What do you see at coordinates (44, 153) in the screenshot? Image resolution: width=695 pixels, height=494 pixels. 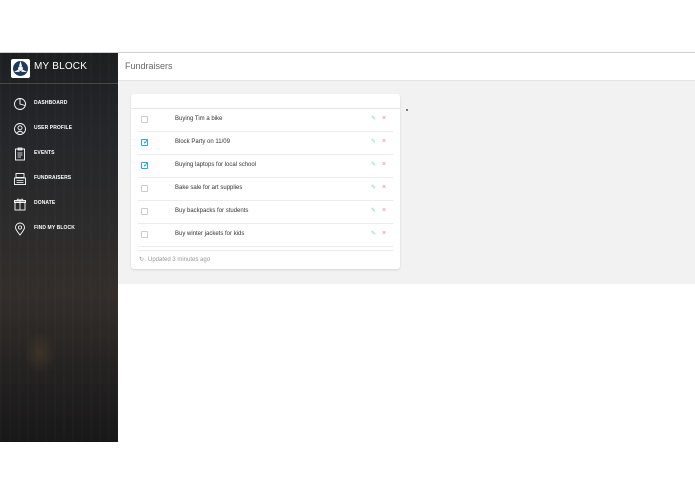 I see `sidebar-item-label: EVENTS` at bounding box center [44, 153].